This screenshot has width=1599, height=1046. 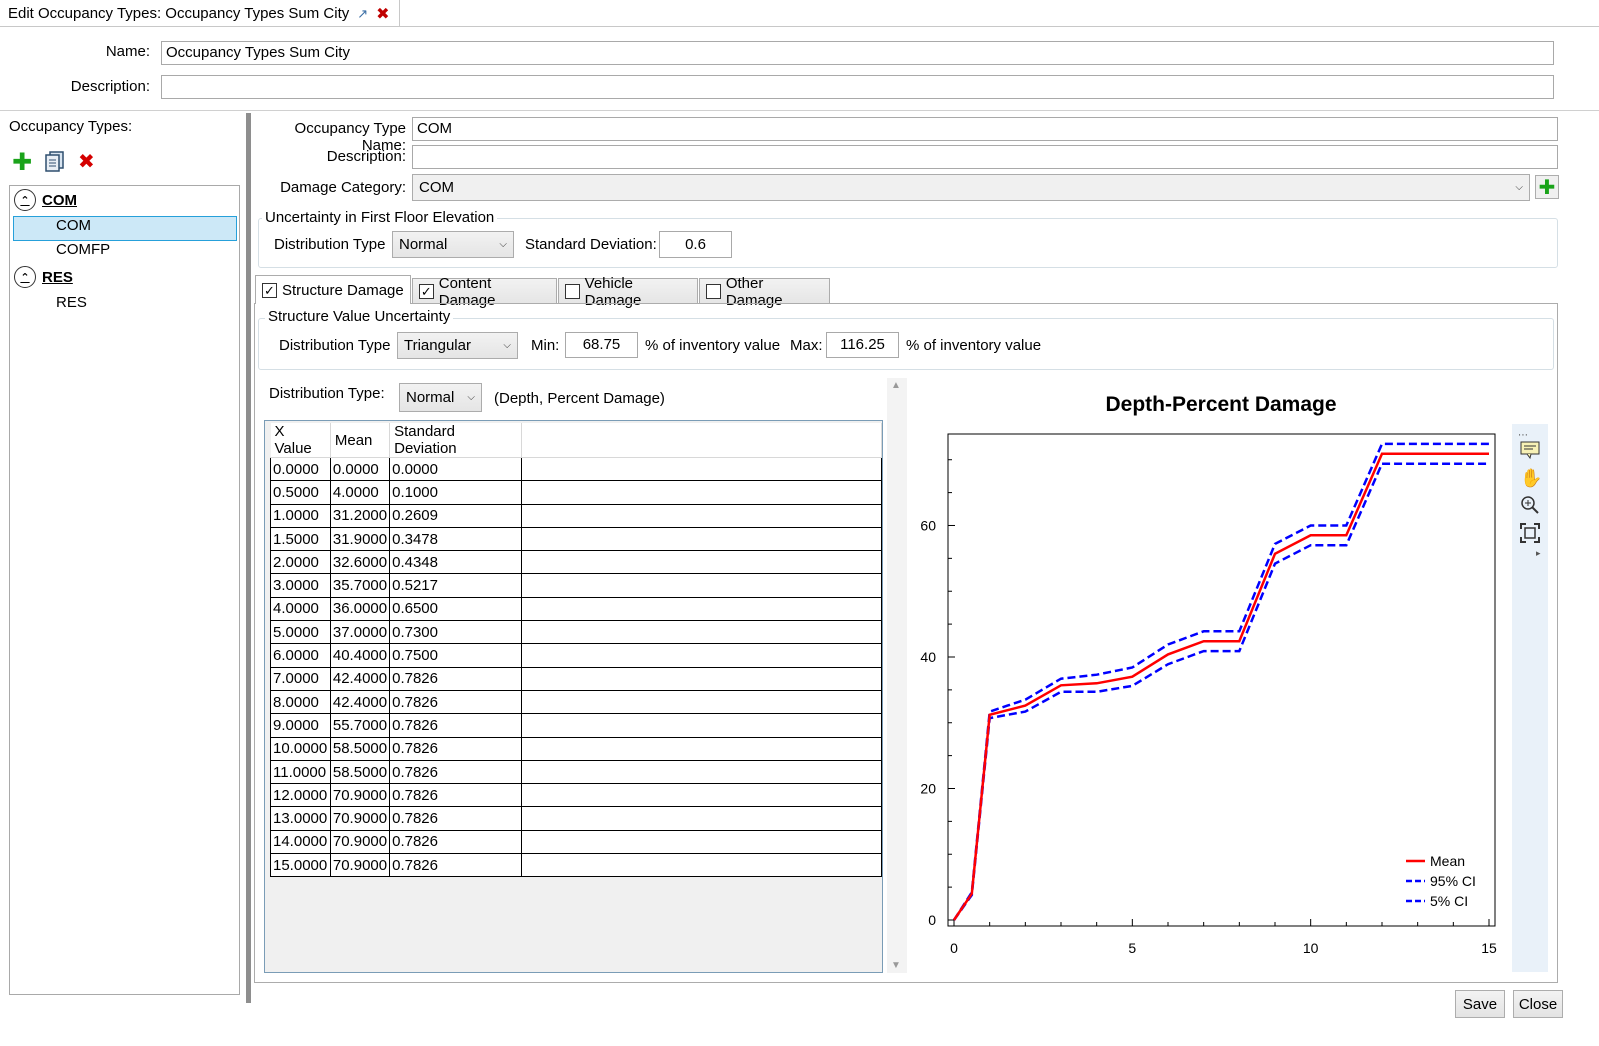 I want to click on cell-x-value: 6.0000, so click(x=300, y=655).